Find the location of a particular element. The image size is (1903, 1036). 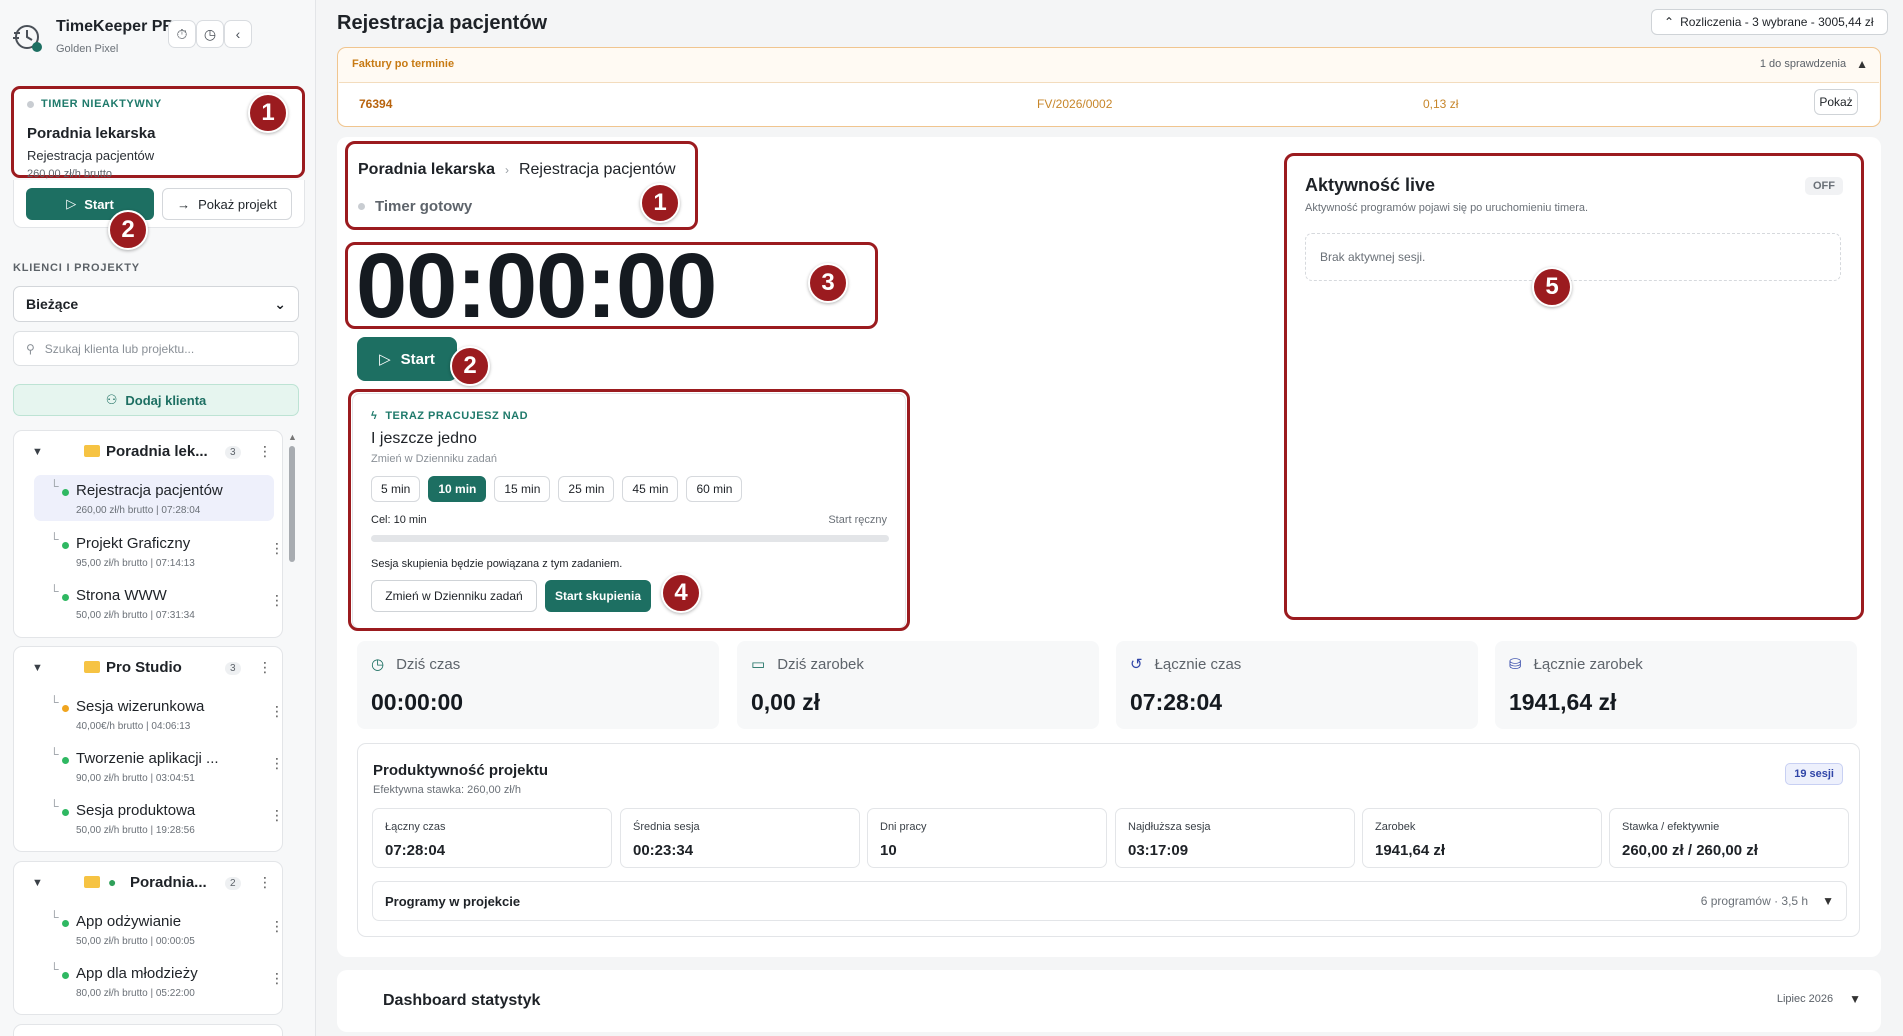

client-group is located at coordinates (148, 1030).